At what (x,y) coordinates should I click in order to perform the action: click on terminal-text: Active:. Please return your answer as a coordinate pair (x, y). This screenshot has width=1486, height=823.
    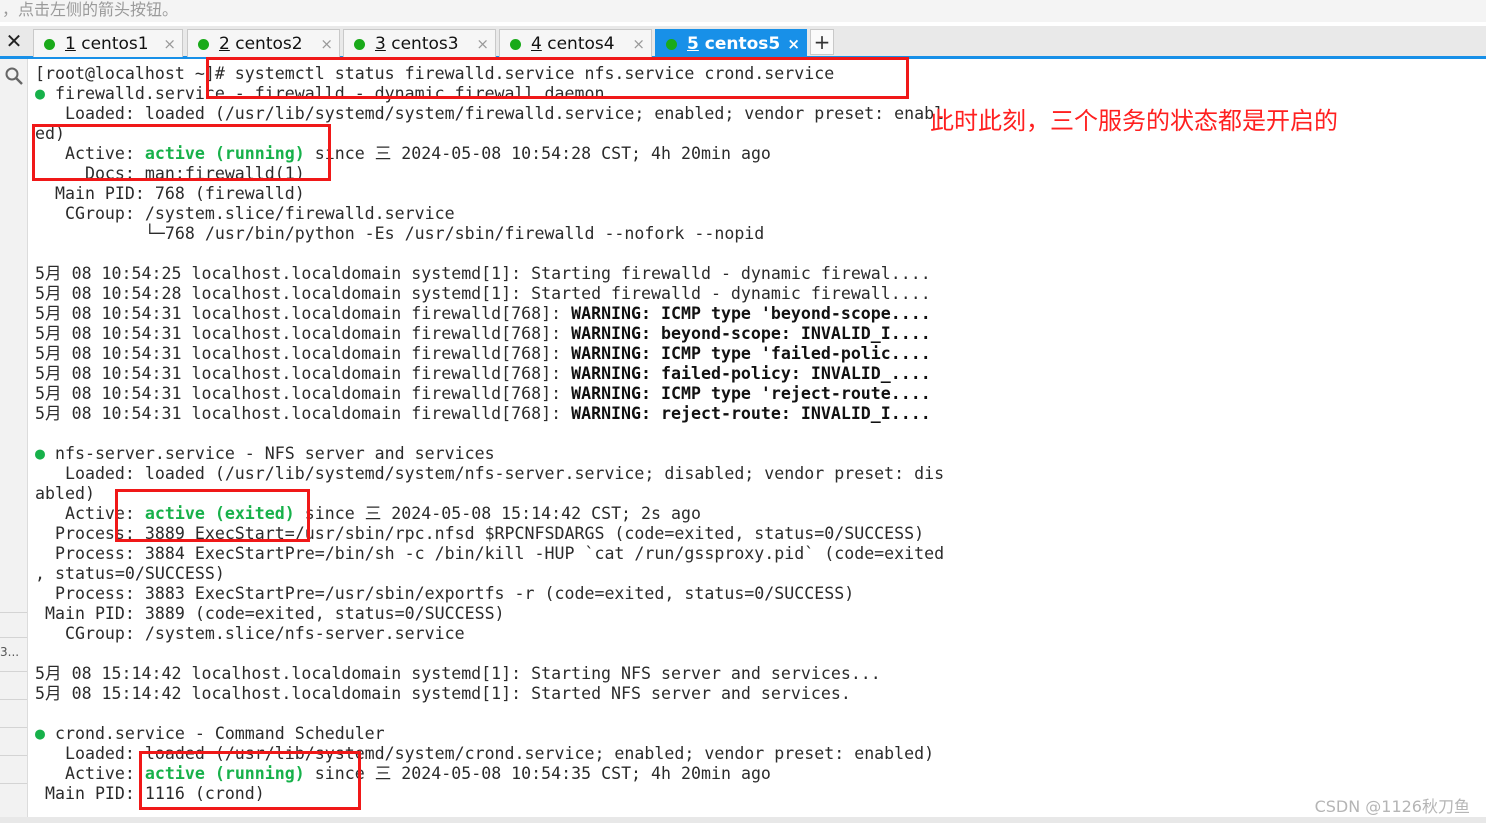
    Looking at the image, I should click on (90, 773).